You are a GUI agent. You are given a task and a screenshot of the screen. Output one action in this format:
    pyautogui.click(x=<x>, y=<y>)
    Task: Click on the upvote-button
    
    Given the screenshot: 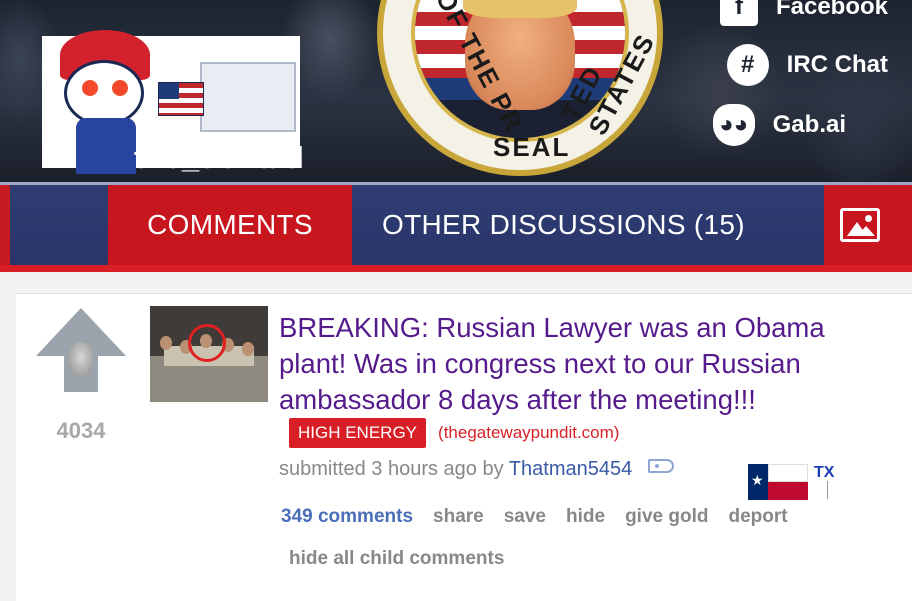 What is the action you would take?
    pyautogui.click(x=81, y=350)
    